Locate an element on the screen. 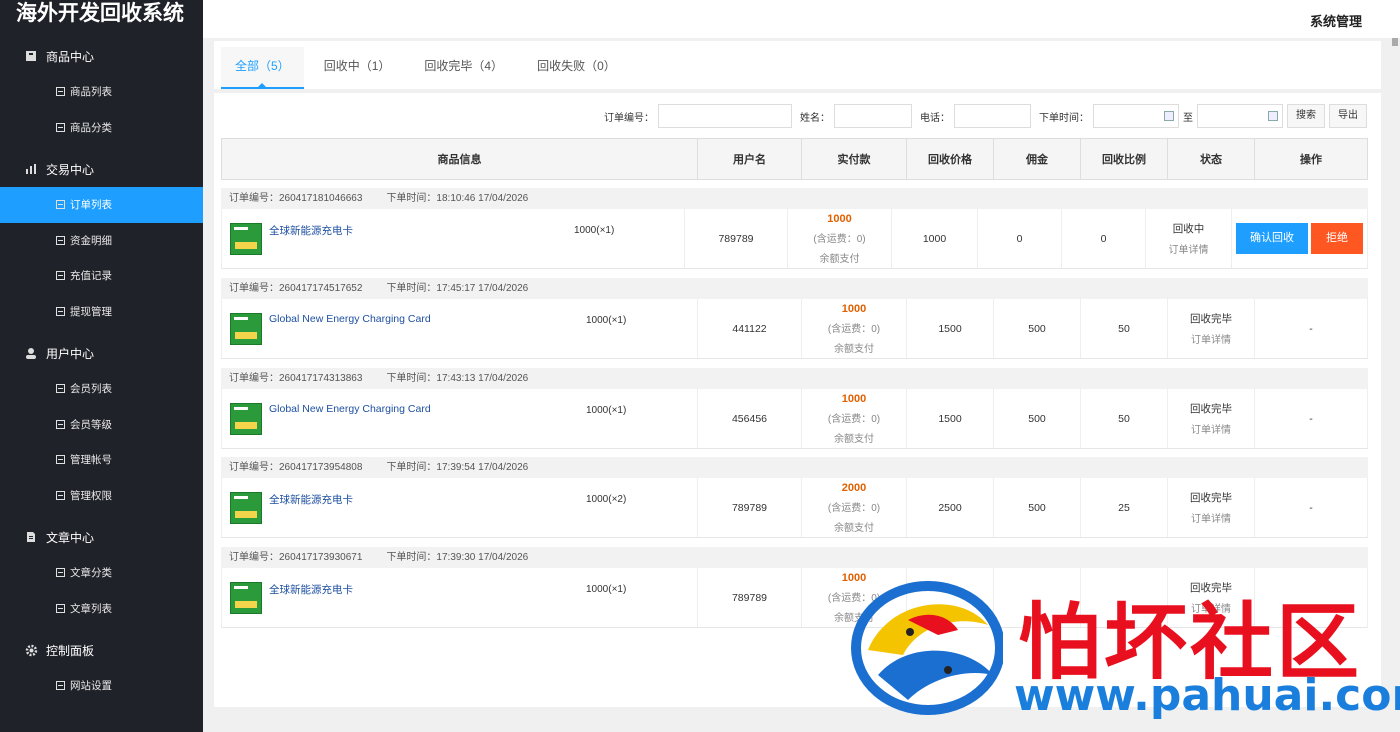  reject-button: 拒绝 is located at coordinates (1337, 238).